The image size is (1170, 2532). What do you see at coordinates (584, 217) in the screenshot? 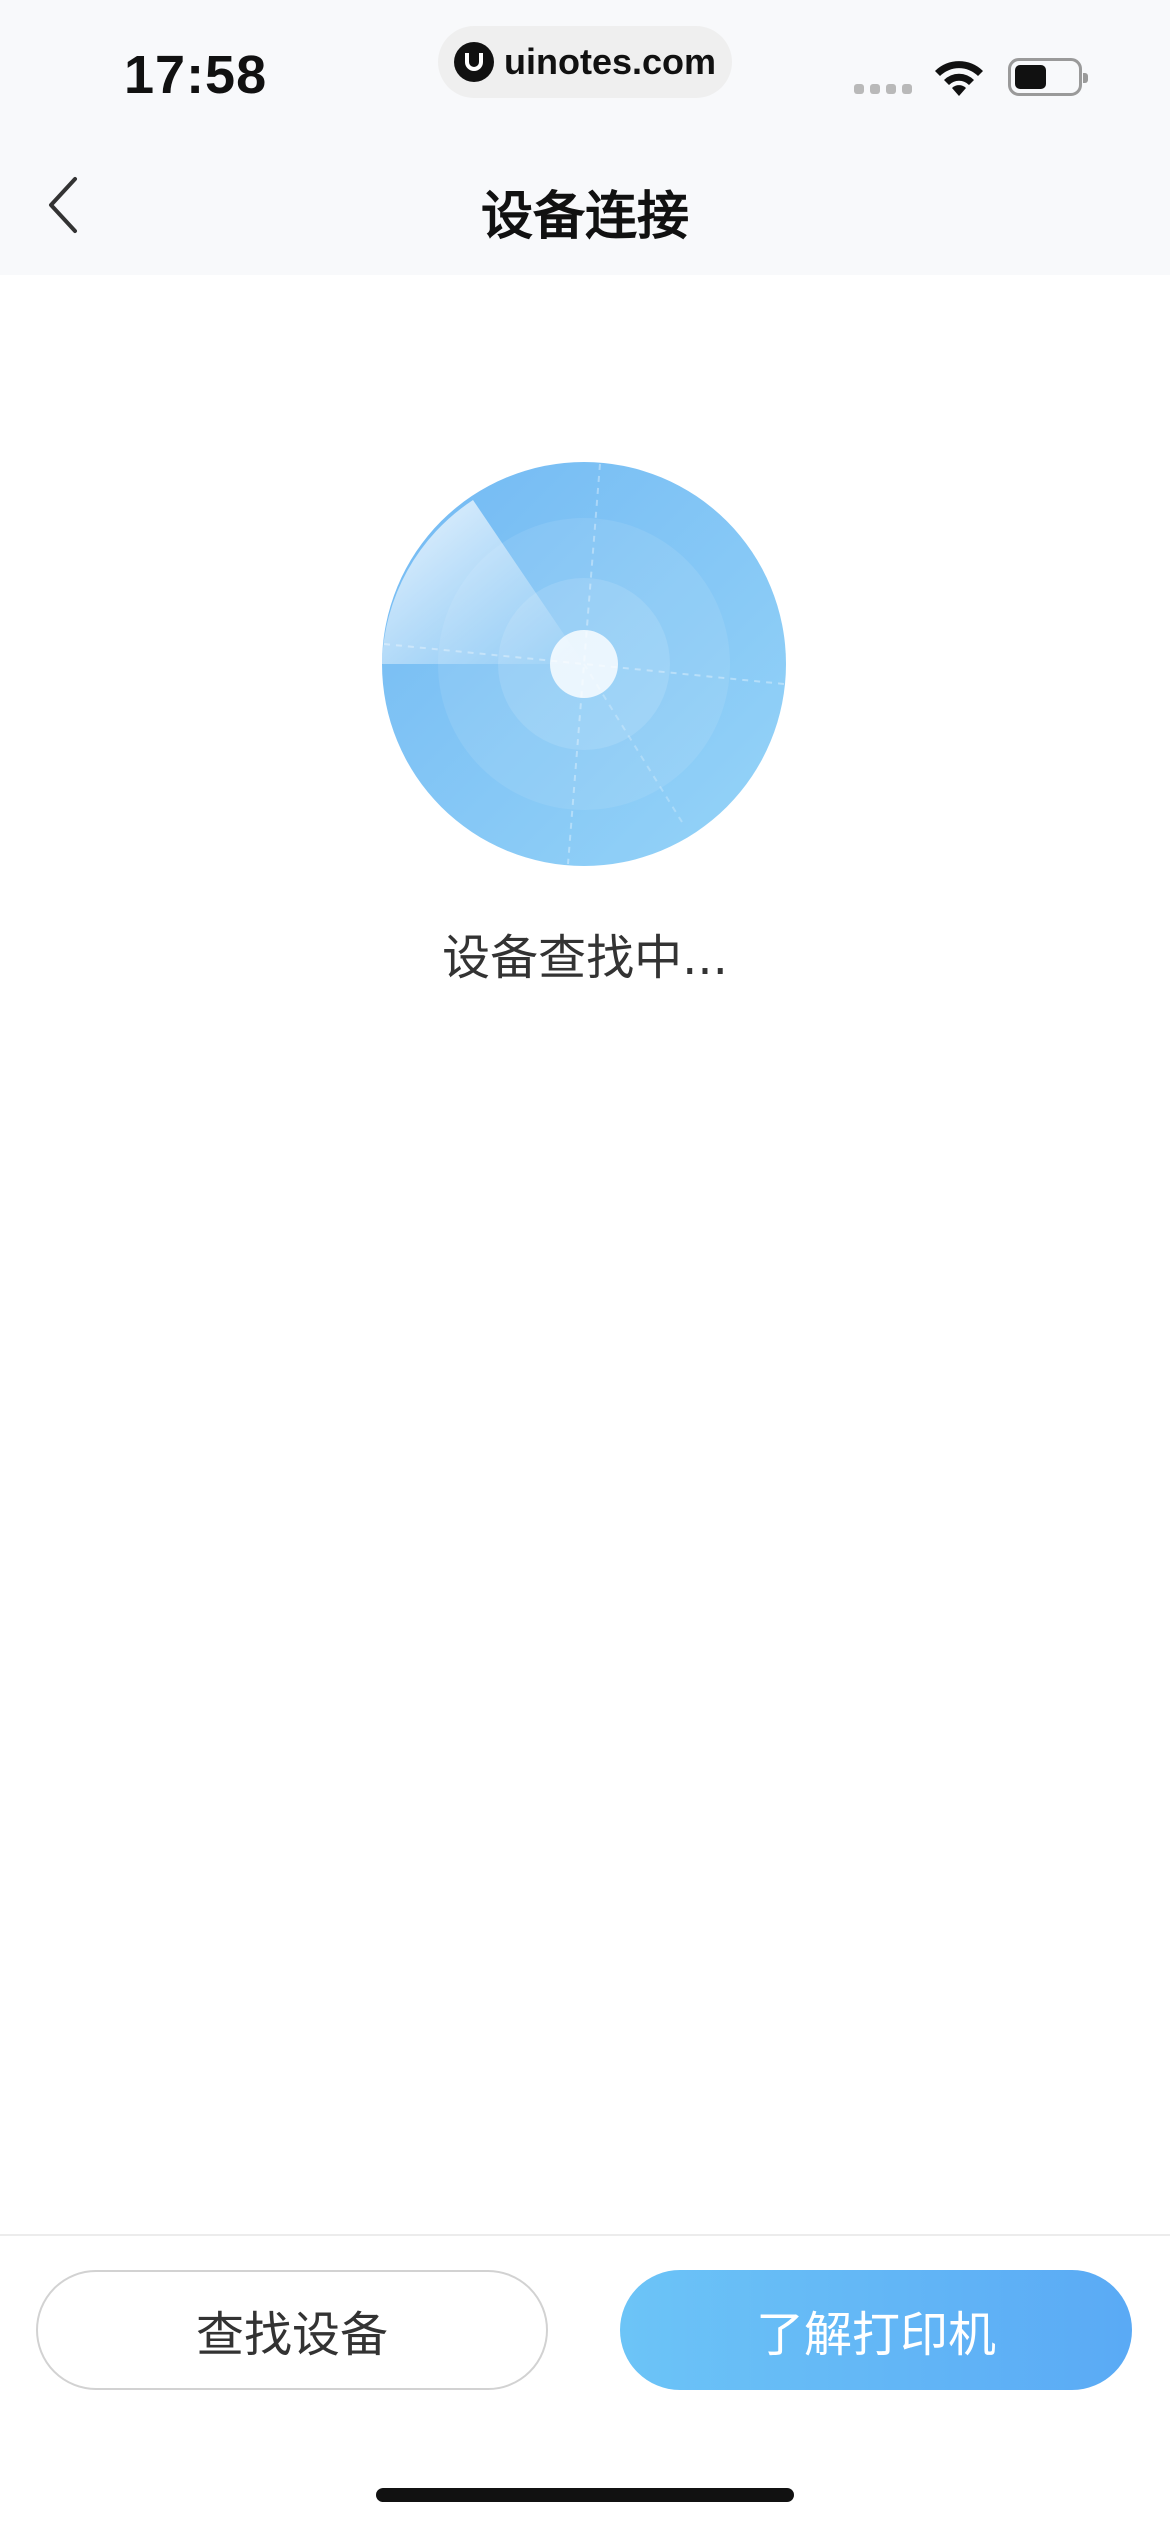
I see `page-title: 设备连接` at bounding box center [584, 217].